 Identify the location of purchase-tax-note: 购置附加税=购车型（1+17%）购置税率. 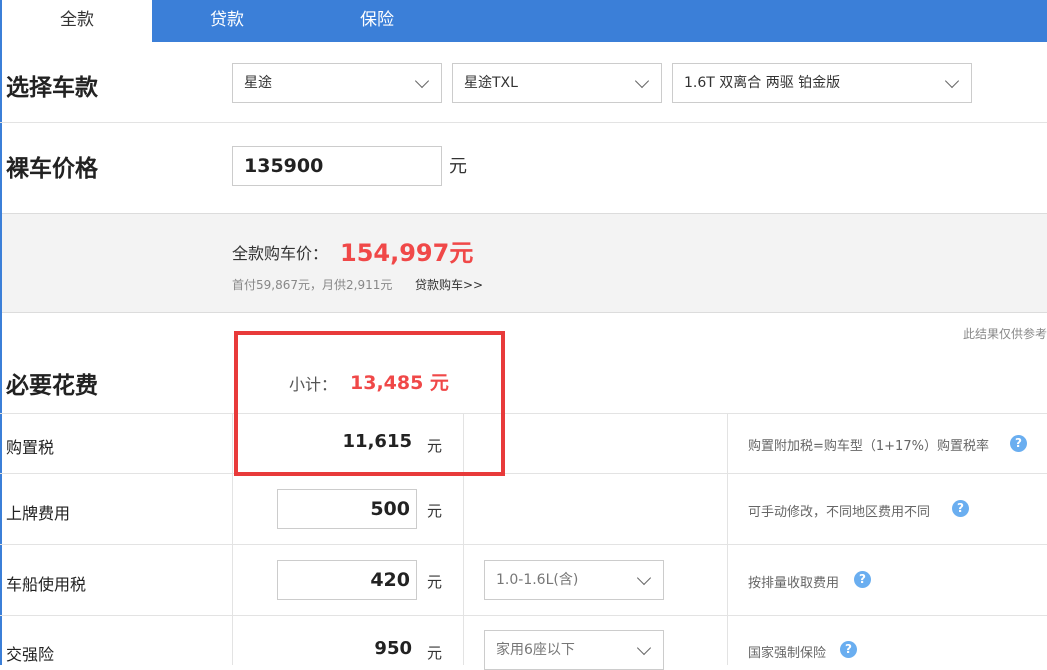
(868, 446).